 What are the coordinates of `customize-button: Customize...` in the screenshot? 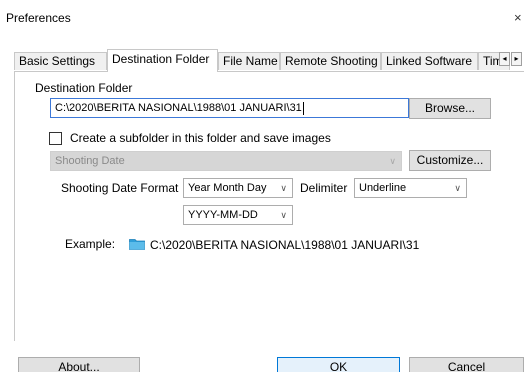 It's located at (450, 160).